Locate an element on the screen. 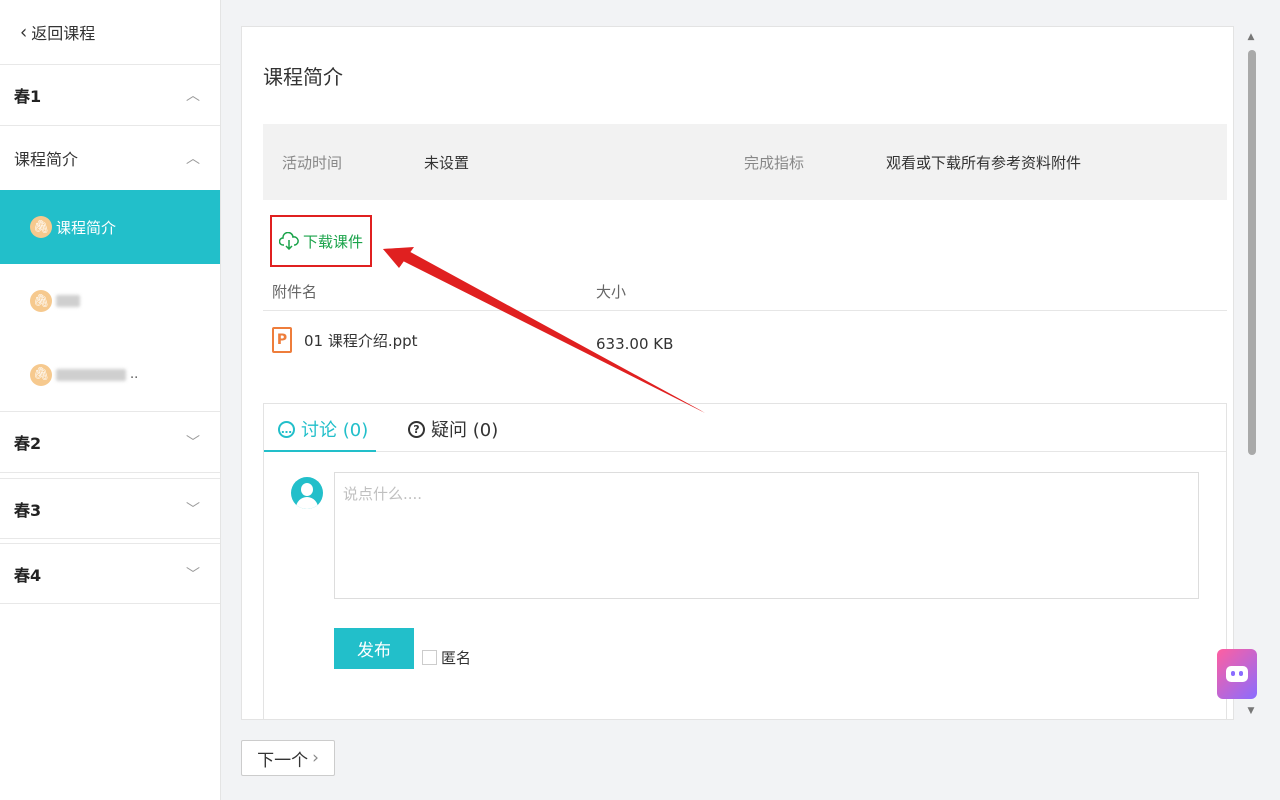 The height and width of the screenshot is (800, 1280). scrollbar-thumb is located at coordinates (1252, 252).